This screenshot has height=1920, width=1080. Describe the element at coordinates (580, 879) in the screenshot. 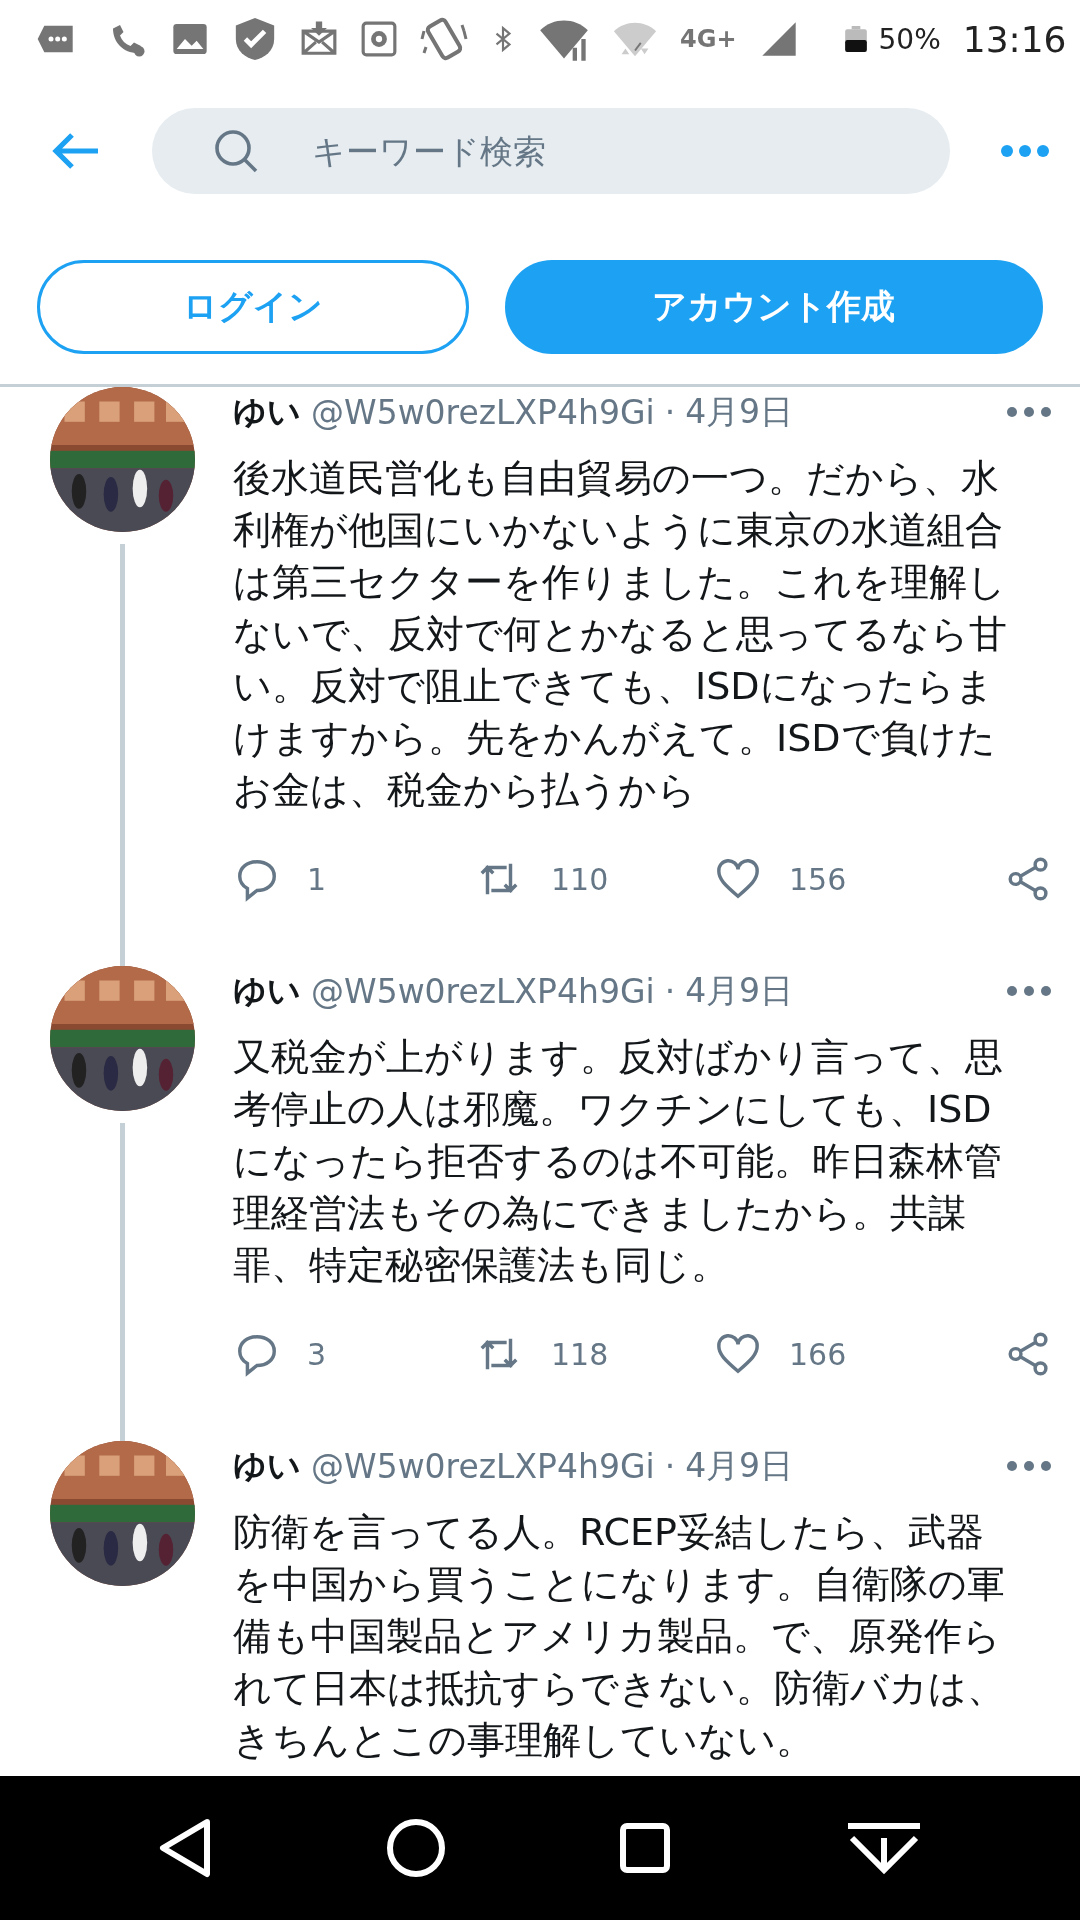

I see `retweet-count: 110` at that location.